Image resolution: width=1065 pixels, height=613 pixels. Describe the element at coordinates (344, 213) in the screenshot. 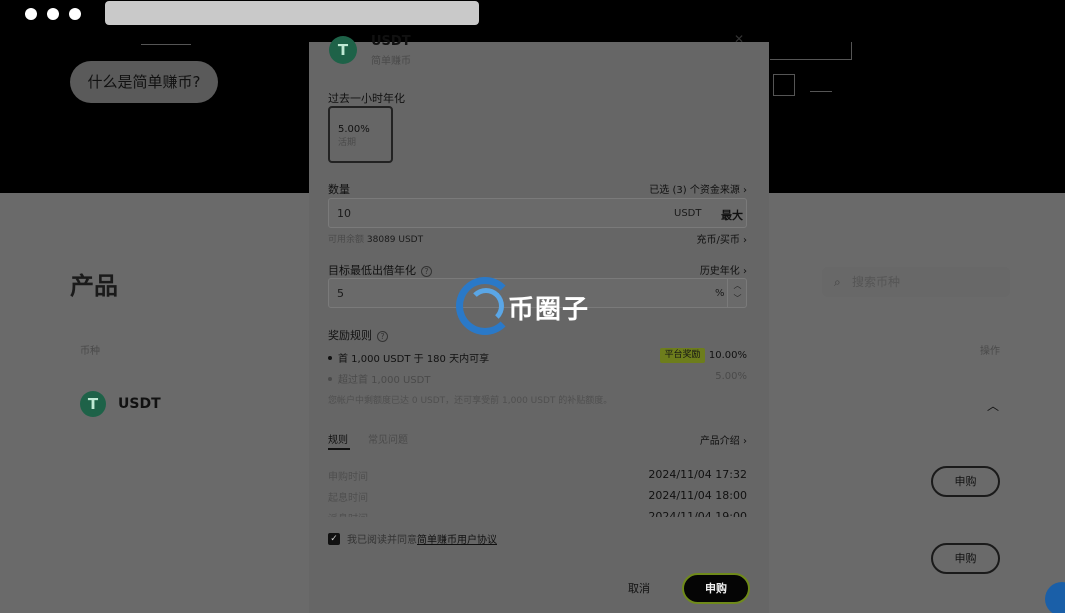

I see `amount-value: 10` at that location.